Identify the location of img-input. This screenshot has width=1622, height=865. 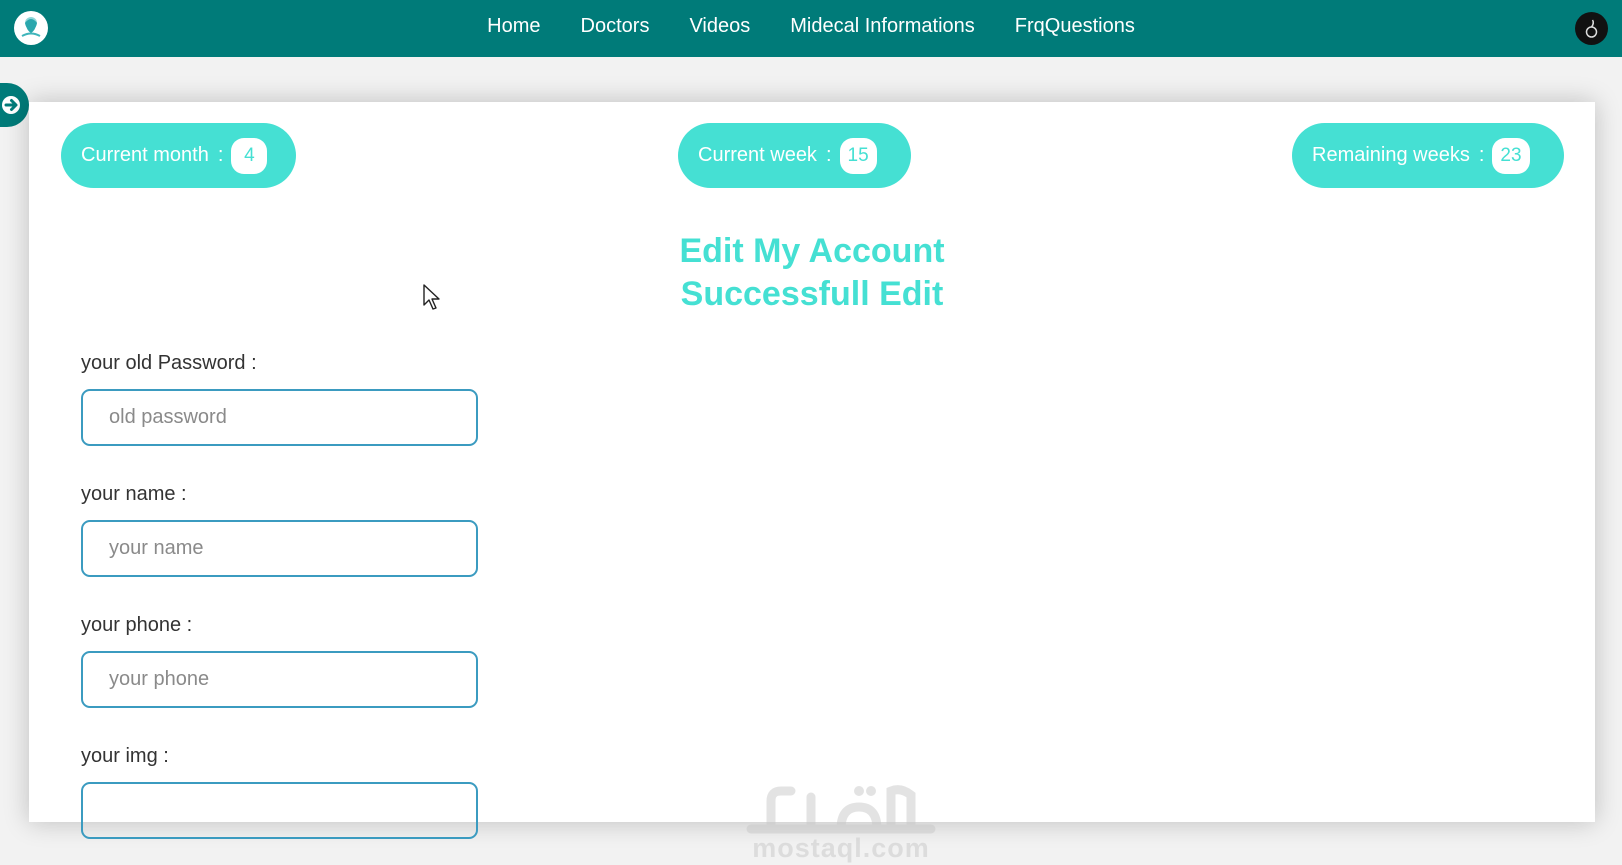
(279, 810).